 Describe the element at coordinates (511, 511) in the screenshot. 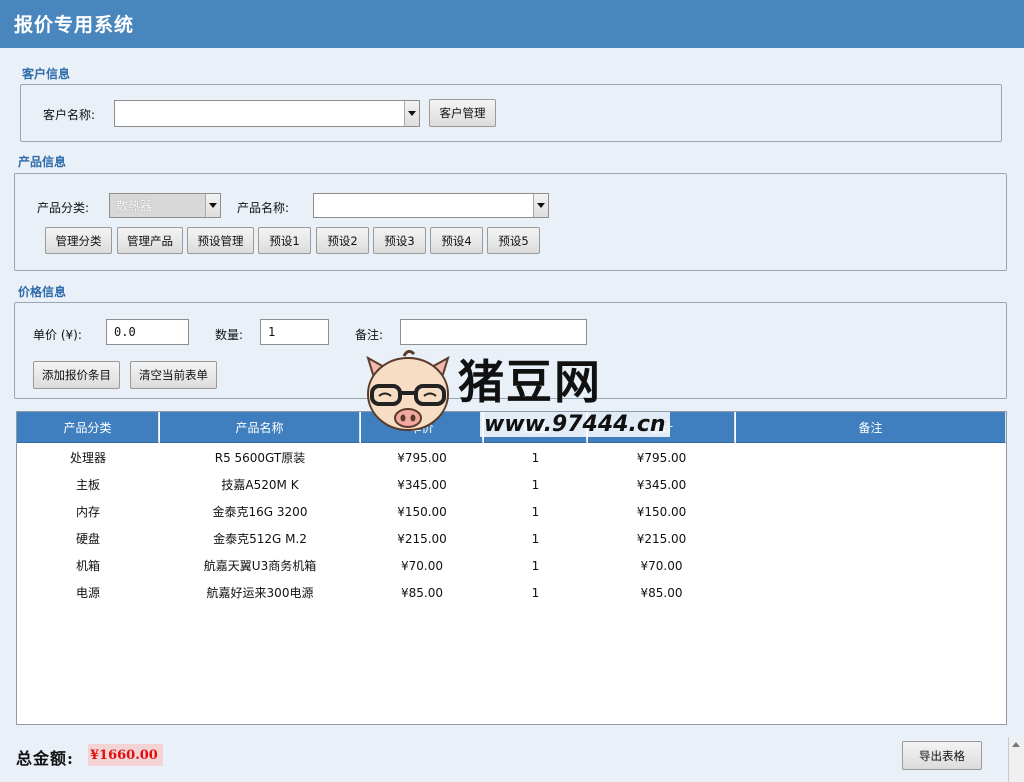

I see `table-row: 内存 金泰克16G 3200 ¥150.00 1 ¥150.00` at that location.